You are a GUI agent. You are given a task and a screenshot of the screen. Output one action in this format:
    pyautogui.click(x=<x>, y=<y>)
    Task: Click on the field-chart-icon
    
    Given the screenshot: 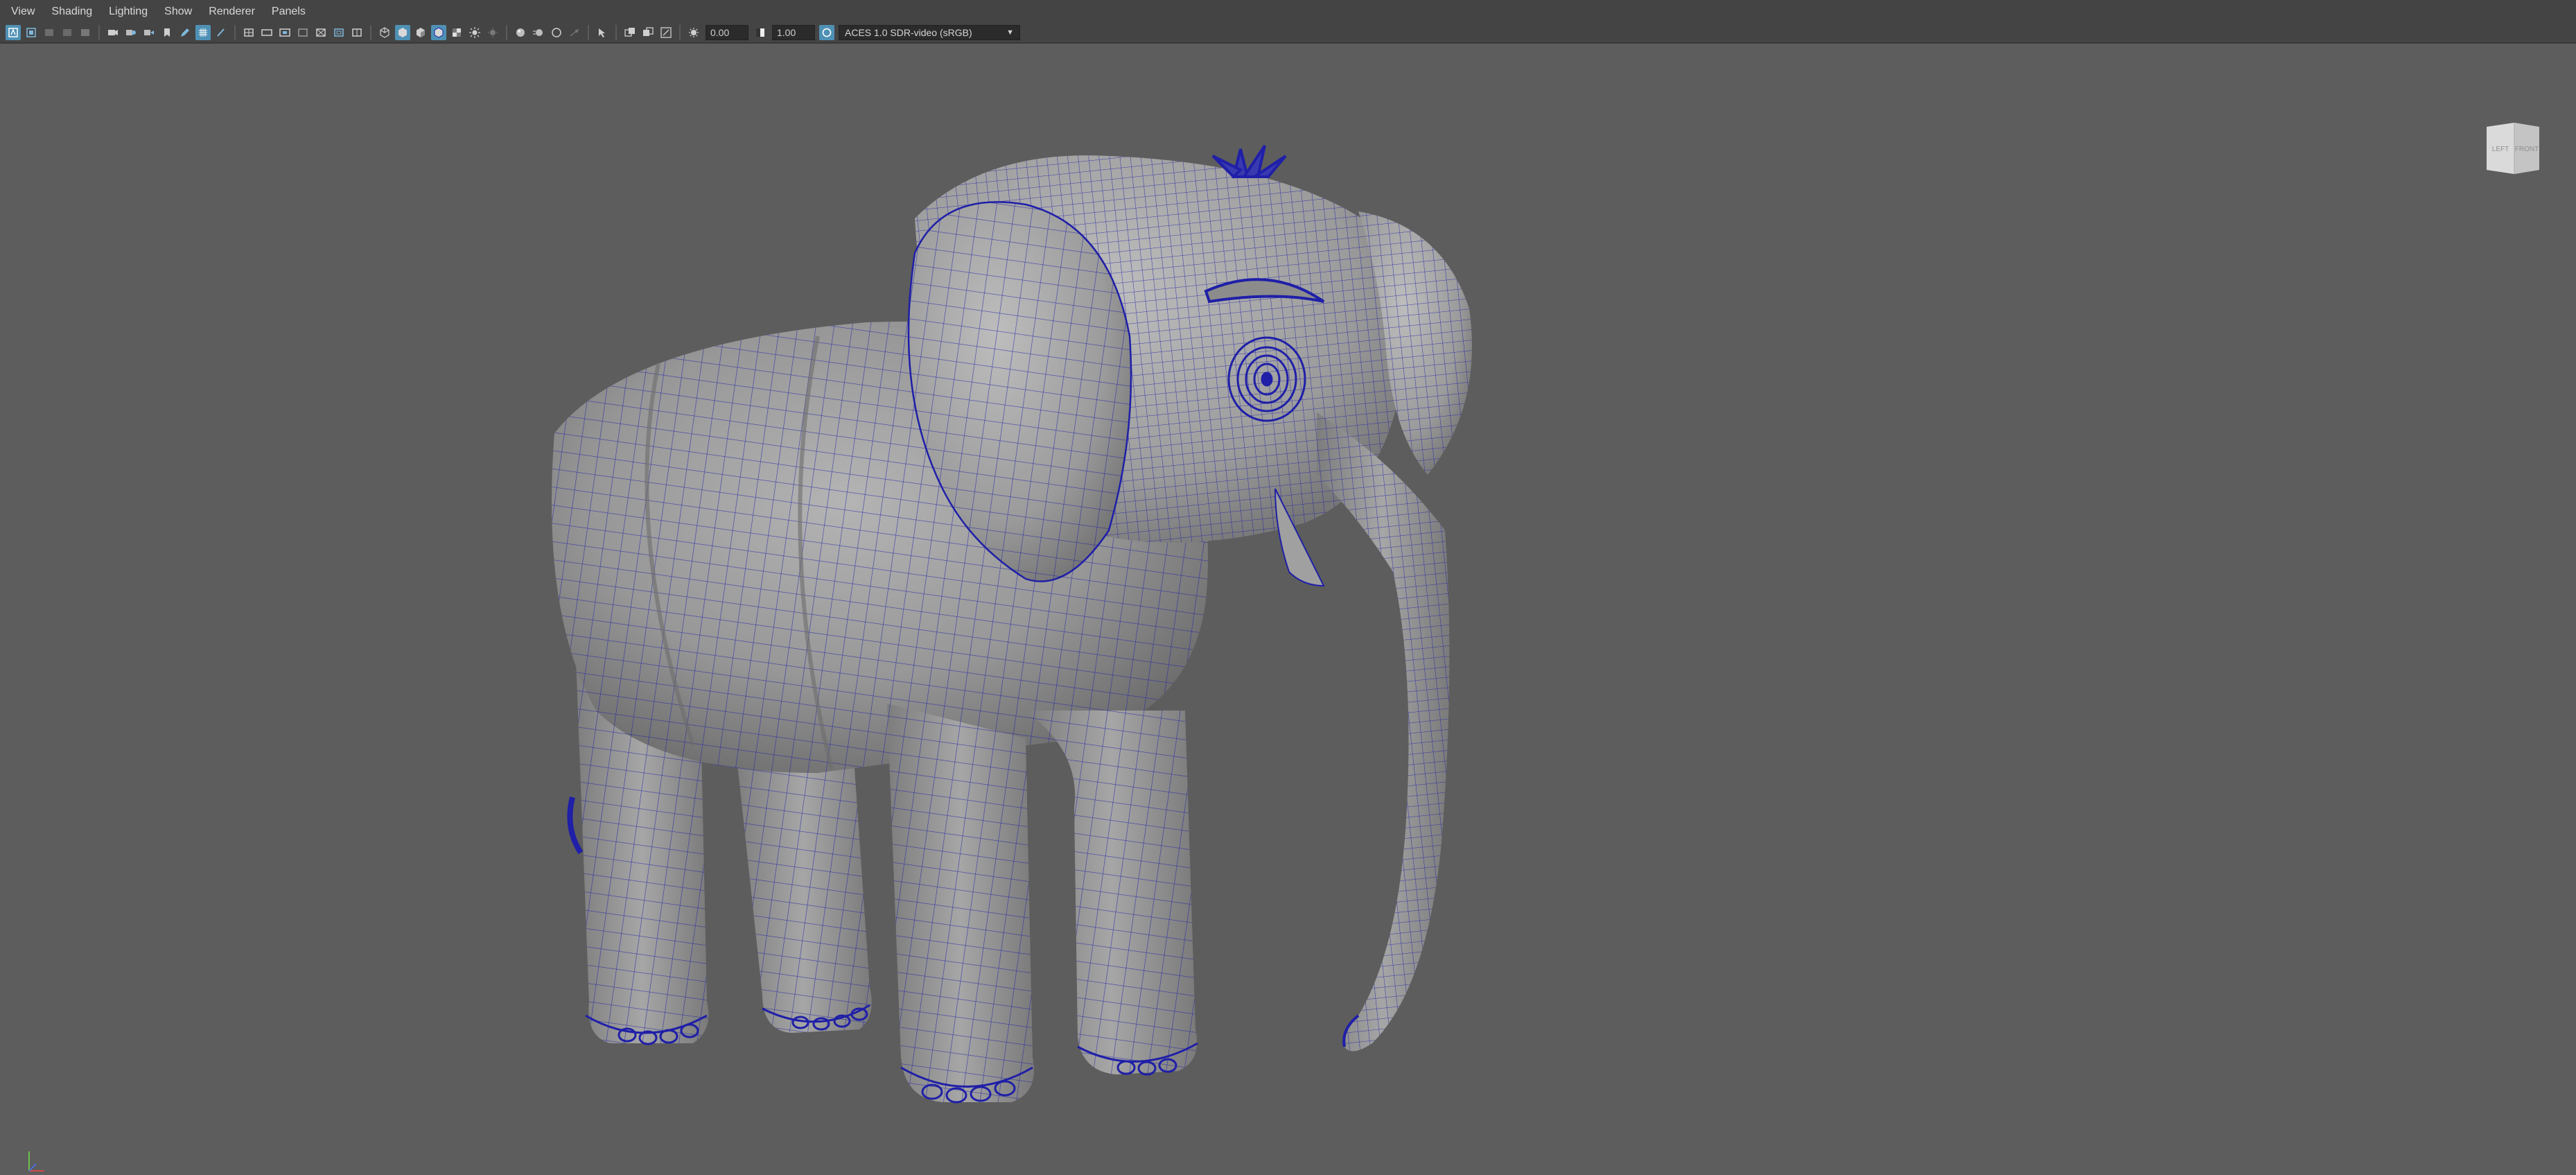 What is the action you would take?
    pyautogui.click(x=302, y=32)
    